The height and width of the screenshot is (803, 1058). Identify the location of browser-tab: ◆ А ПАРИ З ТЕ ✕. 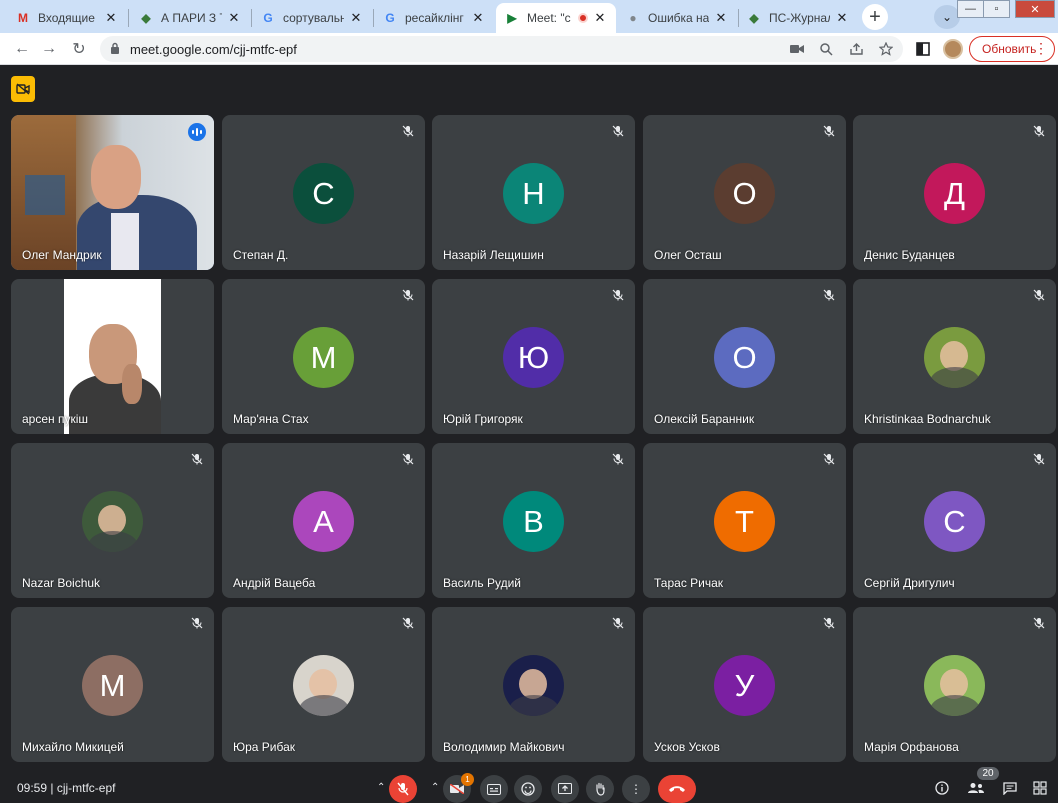
(190, 18).